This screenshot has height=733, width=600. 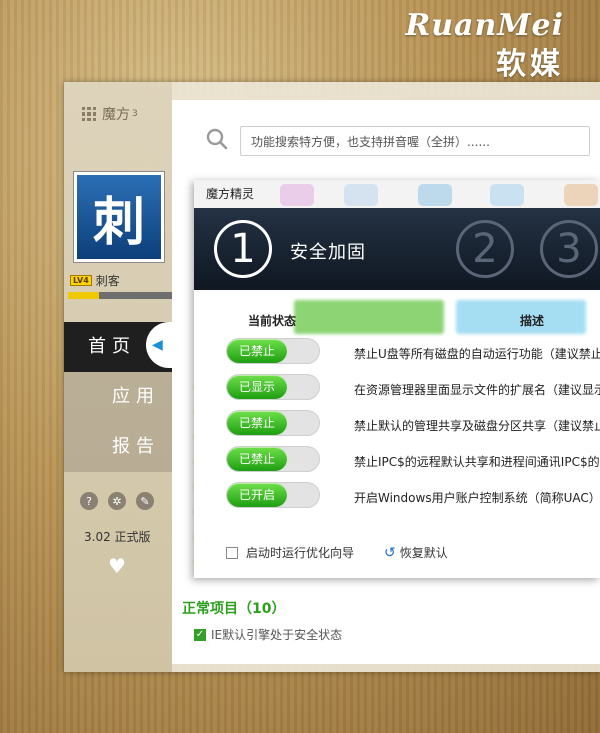 I want to click on status-toggle: 已显示, so click(x=273, y=387).